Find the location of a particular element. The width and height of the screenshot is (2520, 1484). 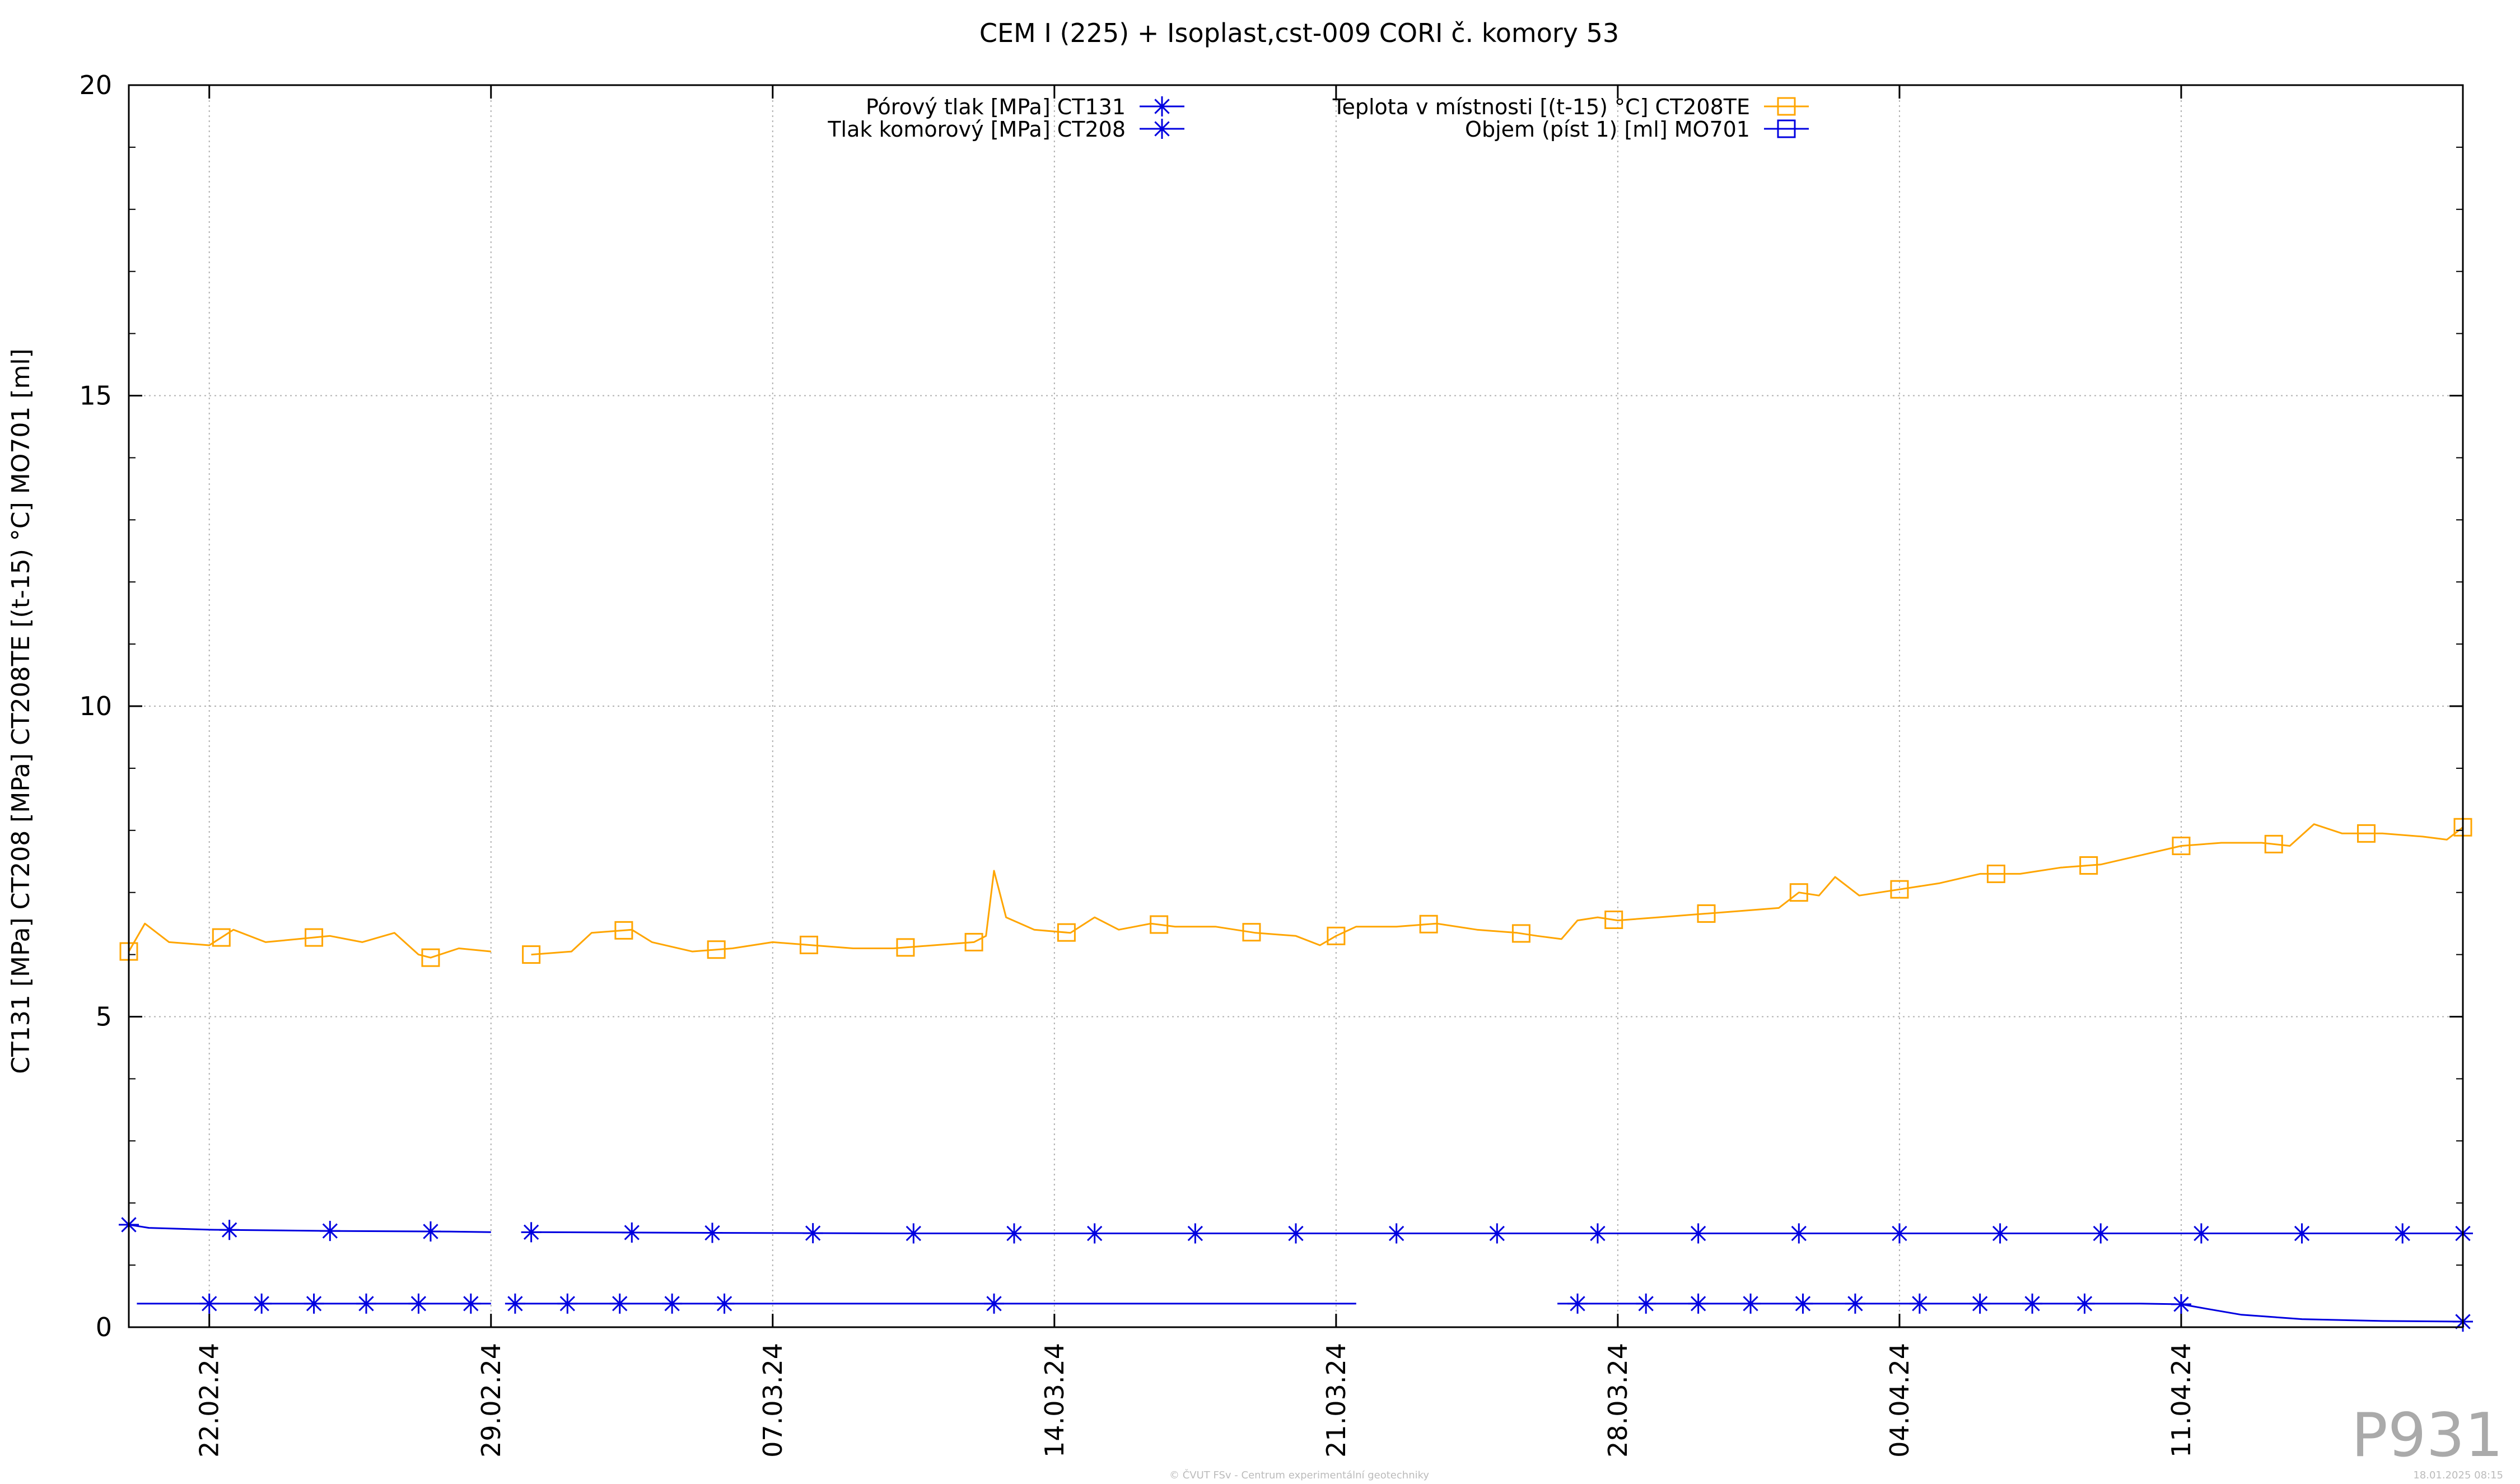

x-tick-label: 11.04.24 is located at coordinates (2181, 1401).